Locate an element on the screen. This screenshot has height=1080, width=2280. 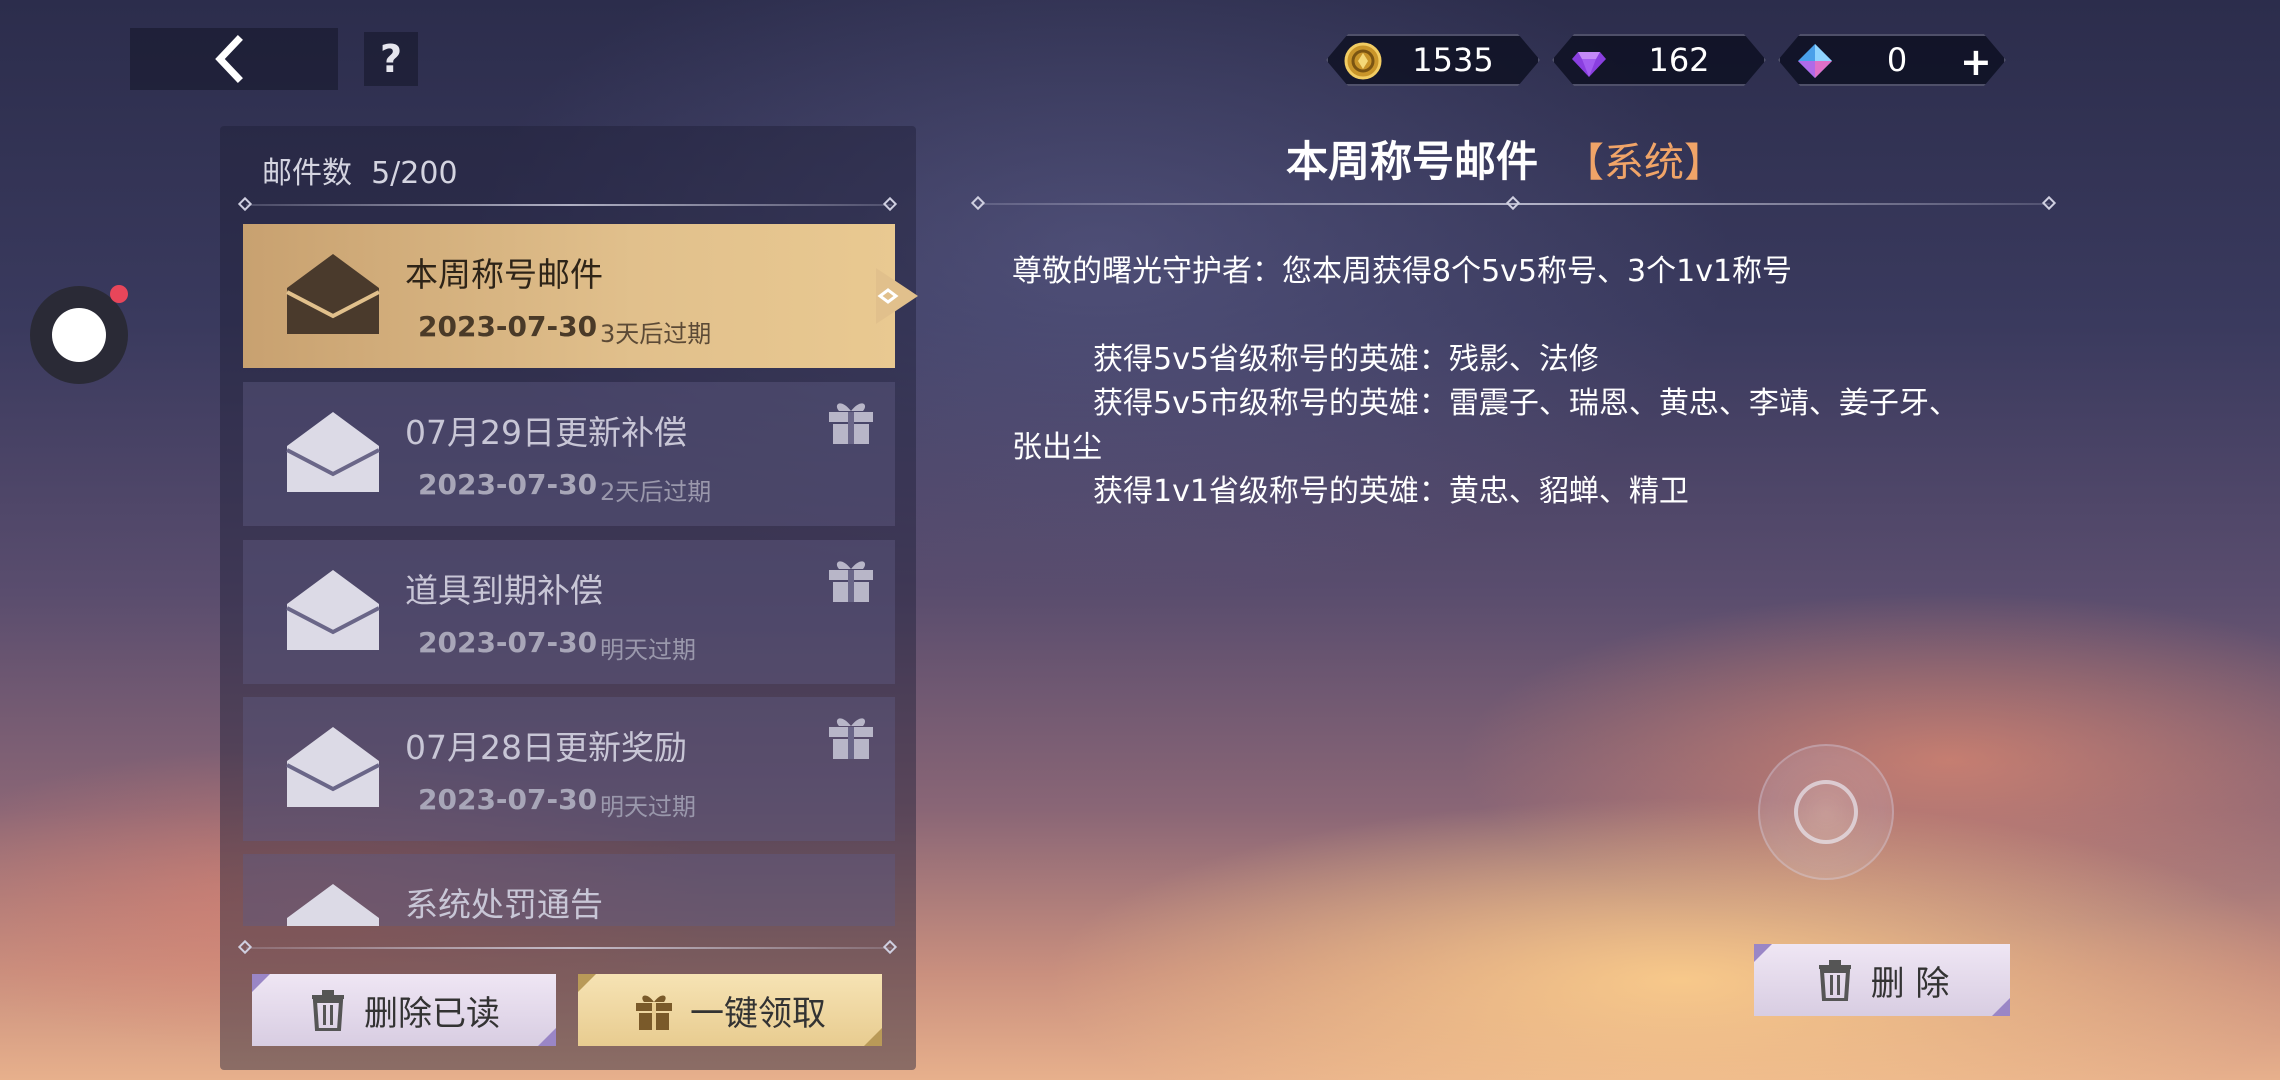
purple-gem-icon is located at coordinates (1589, 61).